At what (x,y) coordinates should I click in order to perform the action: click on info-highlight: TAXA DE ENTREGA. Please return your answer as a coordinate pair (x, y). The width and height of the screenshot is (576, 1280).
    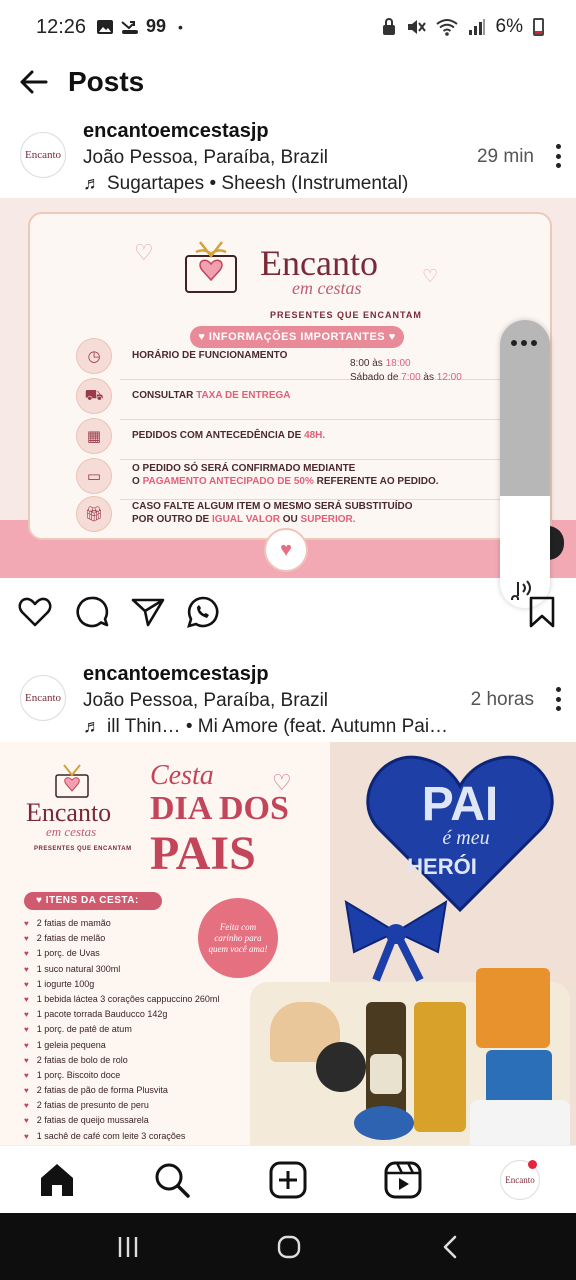
    Looking at the image, I should click on (243, 395).